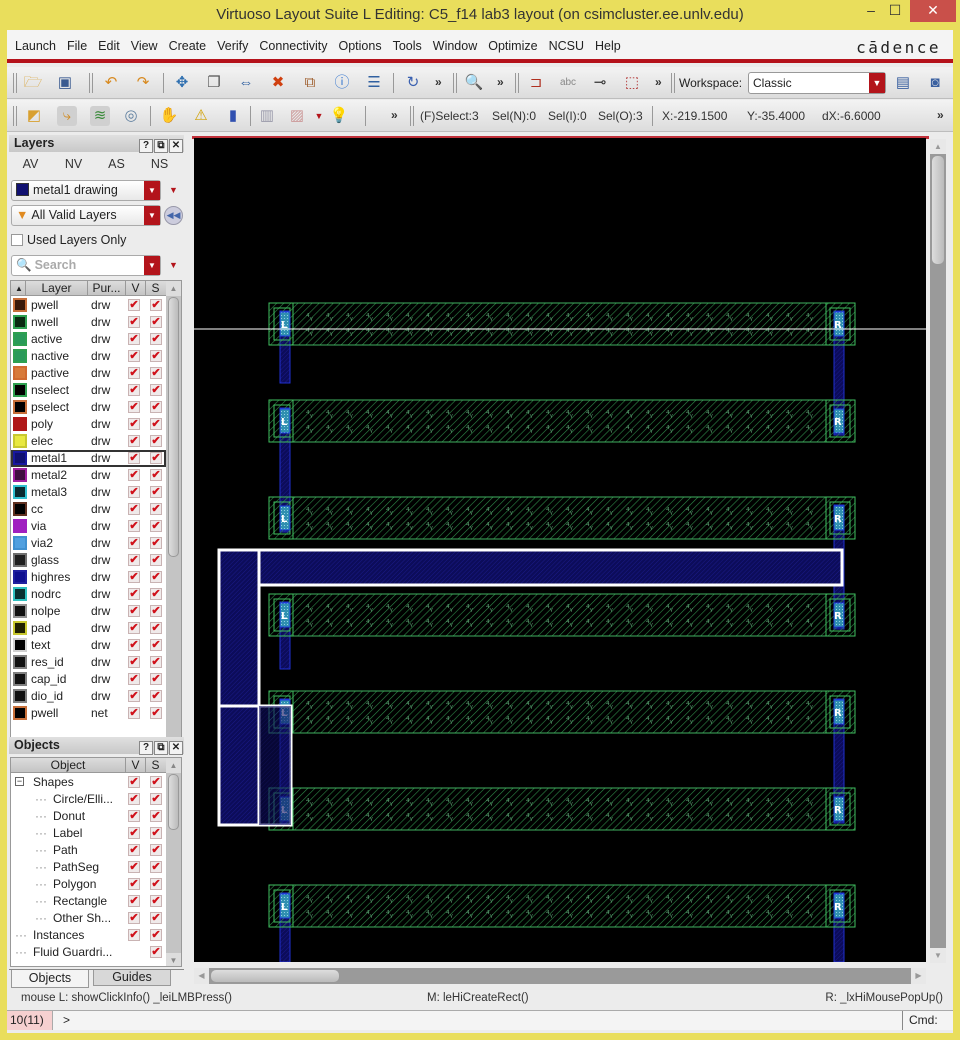 The image size is (960, 1040). Describe the element at coordinates (88, 390) in the screenshot. I see `layer-row-nselect: nselect drw ✔ ✔` at that location.